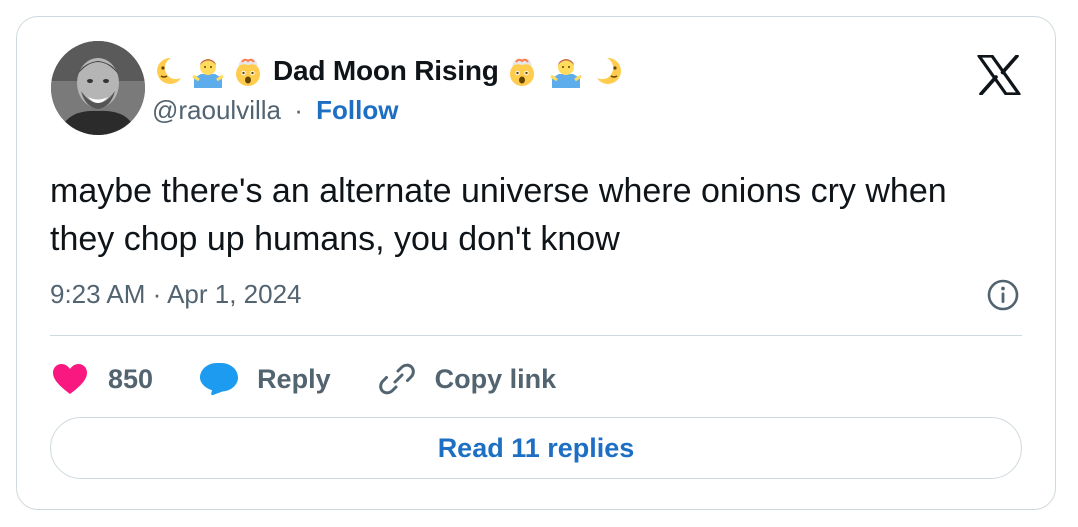 This screenshot has height=527, width=1078. What do you see at coordinates (397, 379) in the screenshot?
I see `link-icon` at bounding box center [397, 379].